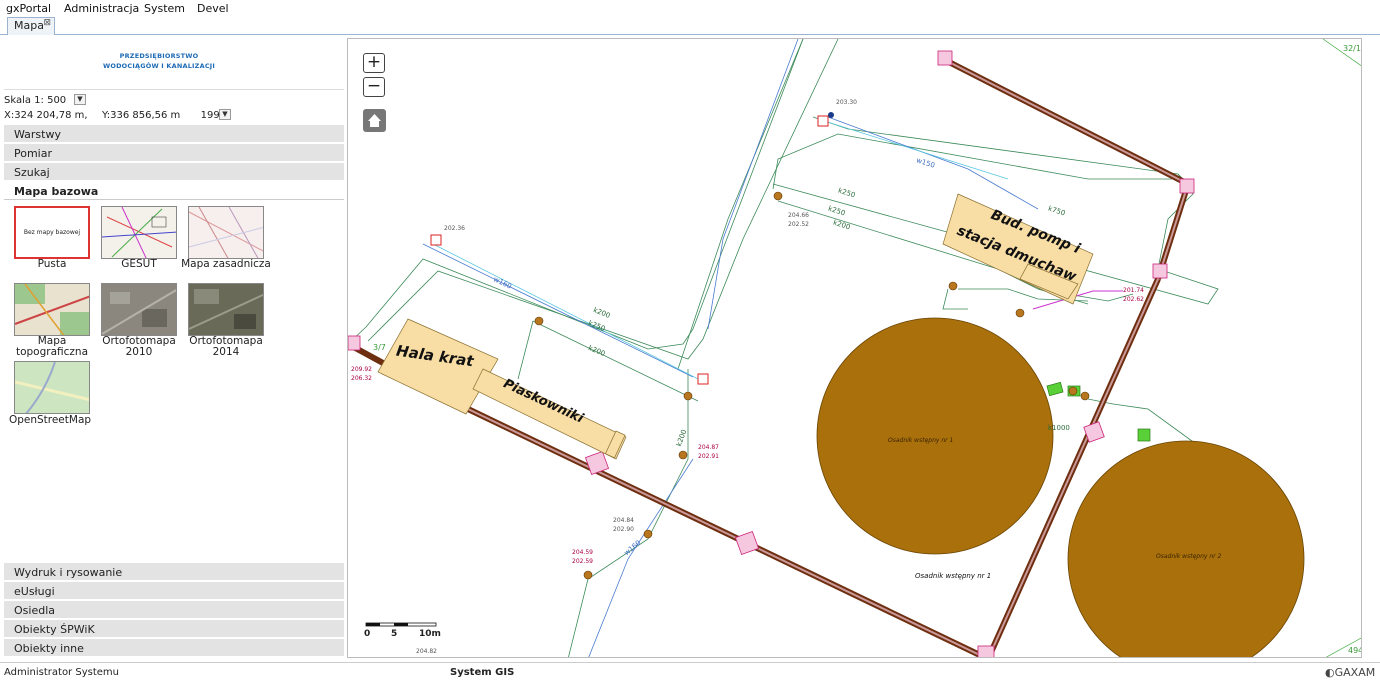  Describe the element at coordinates (482, 672) in the screenshot. I see `system-name: System GIS` at that location.